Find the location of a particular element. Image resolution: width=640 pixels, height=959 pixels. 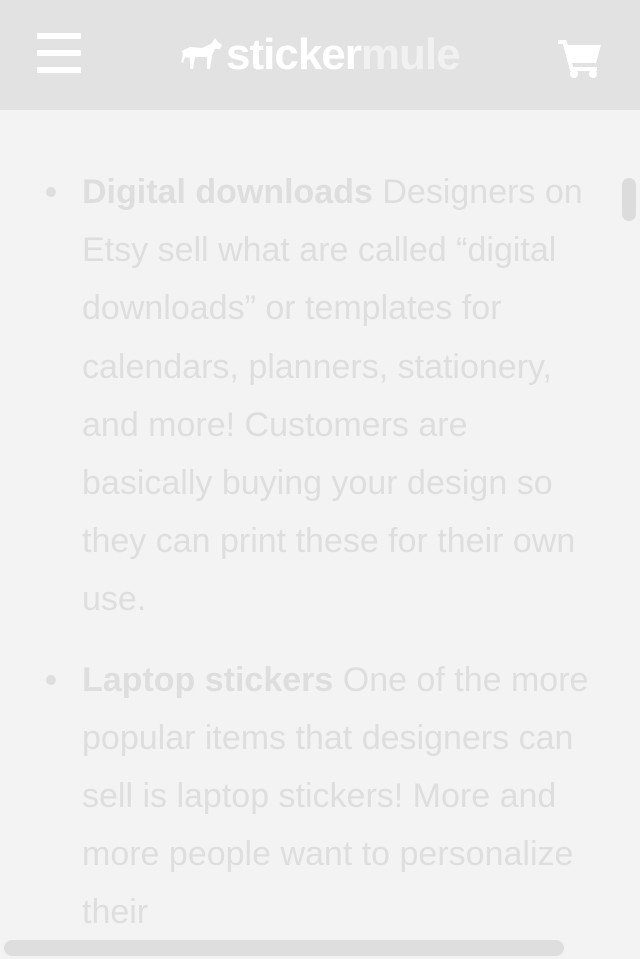

list-item-title: Laptop stickers is located at coordinates (208, 679).